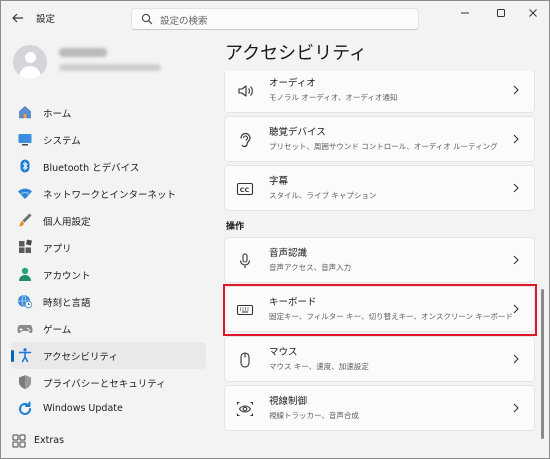  I want to click on sidebar-item-network: ネットワークとインターネット, so click(108, 193).